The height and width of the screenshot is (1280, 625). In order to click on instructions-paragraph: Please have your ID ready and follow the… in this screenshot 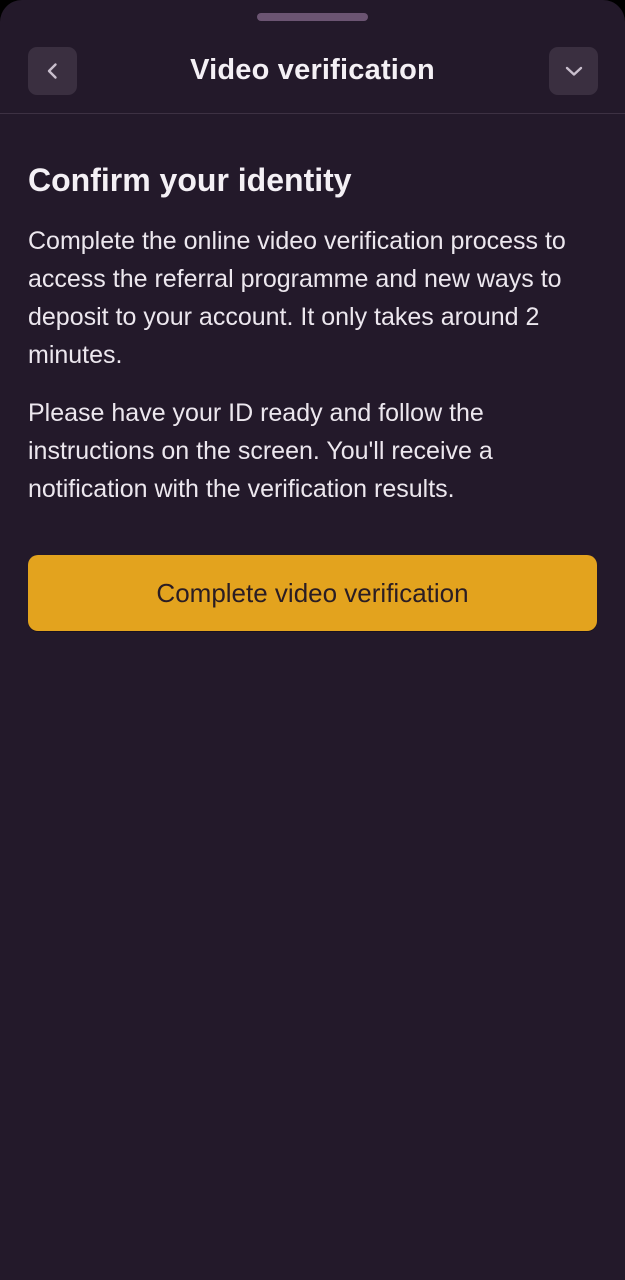, I will do `click(260, 451)`.